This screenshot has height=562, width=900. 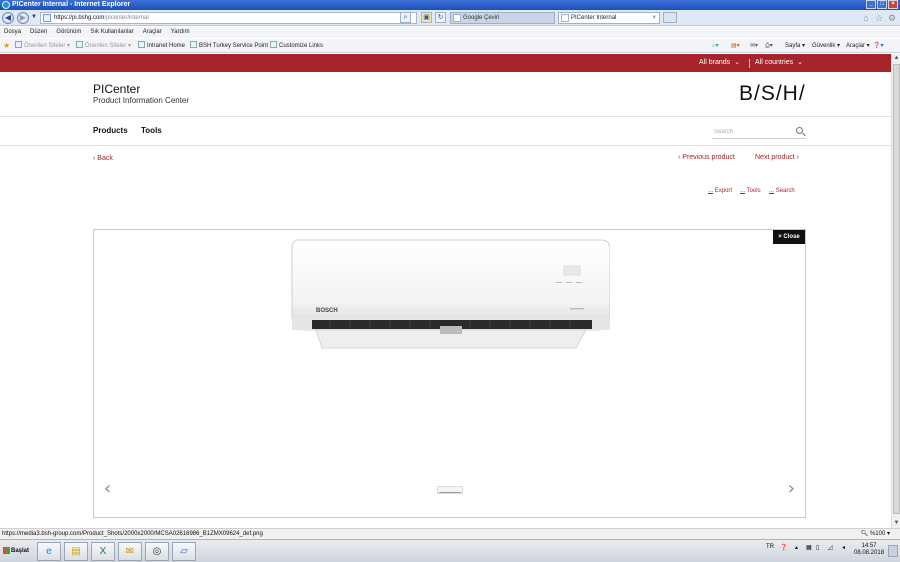 What do you see at coordinates (152, 32) in the screenshot?
I see `menu-tools: Araçlar` at bounding box center [152, 32].